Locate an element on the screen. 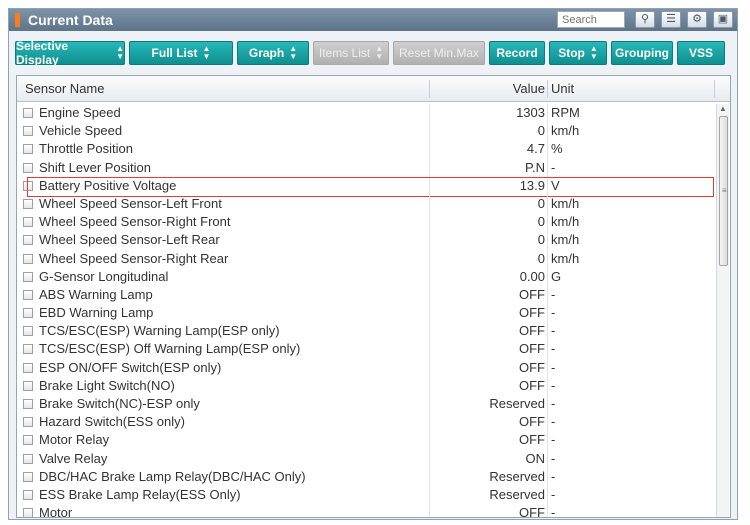 This screenshot has height=525, width=750. table-row: Shift Lever Position P.N - is located at coordinates (365, 167).